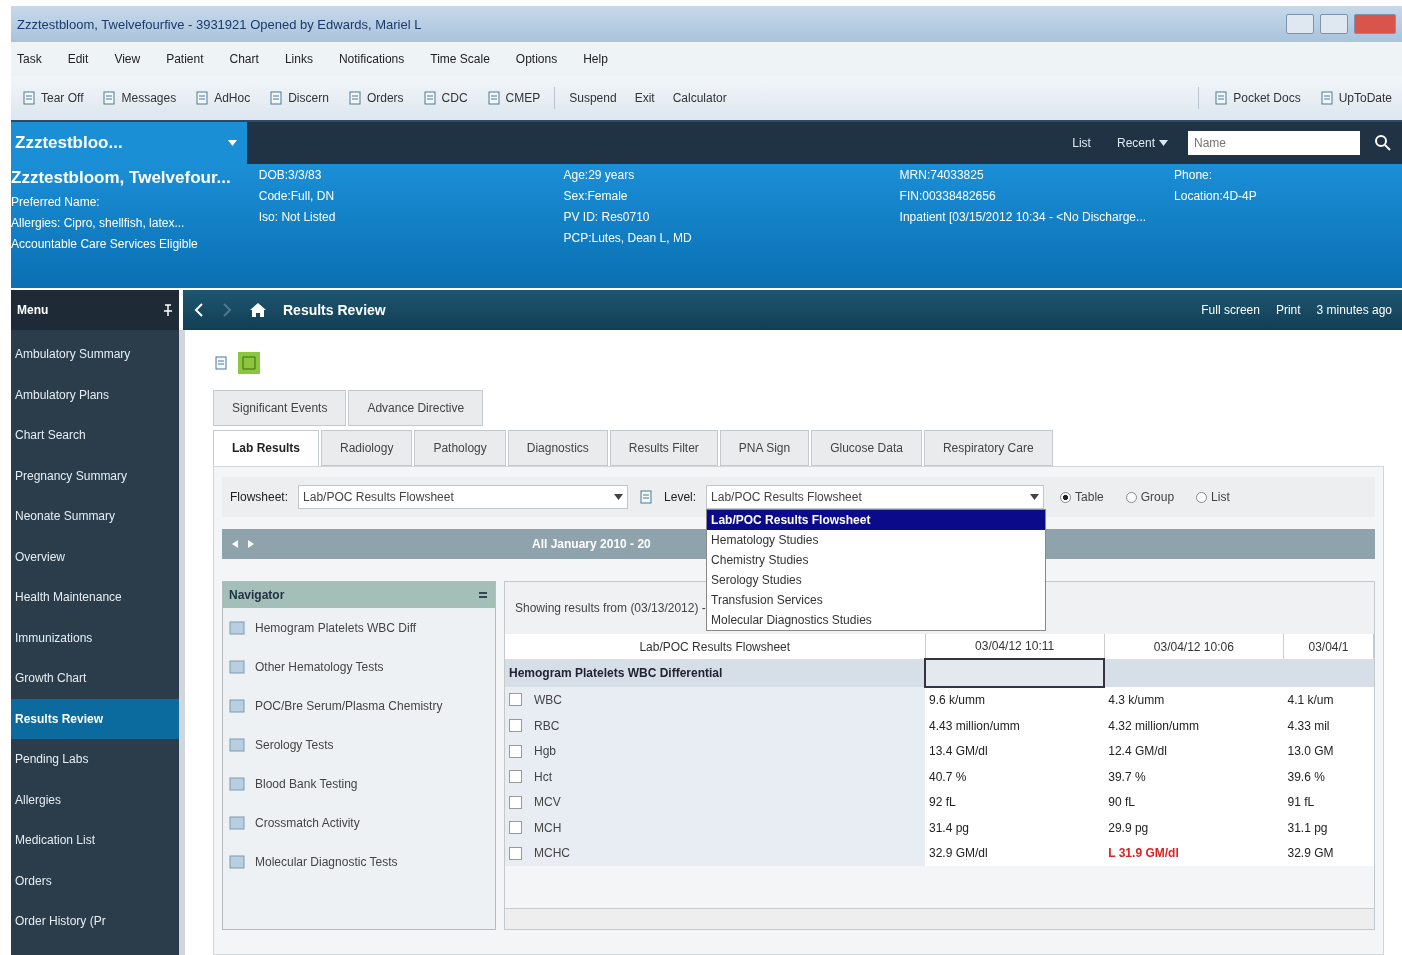 This screenshot has height=955, width=1402. What do you see at coordinates (876, 520) in the screenshot?
I see `dropdown-option: Lab/POC Results Flowsheet` at bounding box center [876, 520].